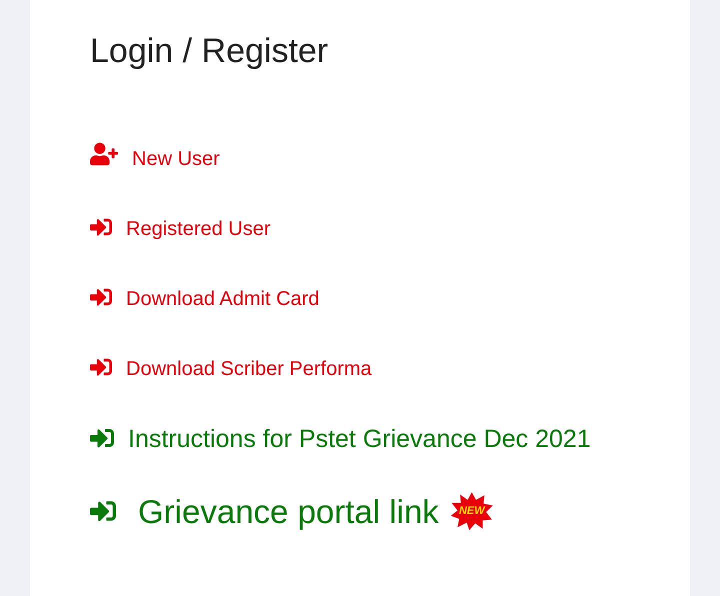 This screenshot has width=720, height=596. Describe the element at coordinates (223, 299) in the screenshot. I see `menu-link: Download Admit Card` at that location.